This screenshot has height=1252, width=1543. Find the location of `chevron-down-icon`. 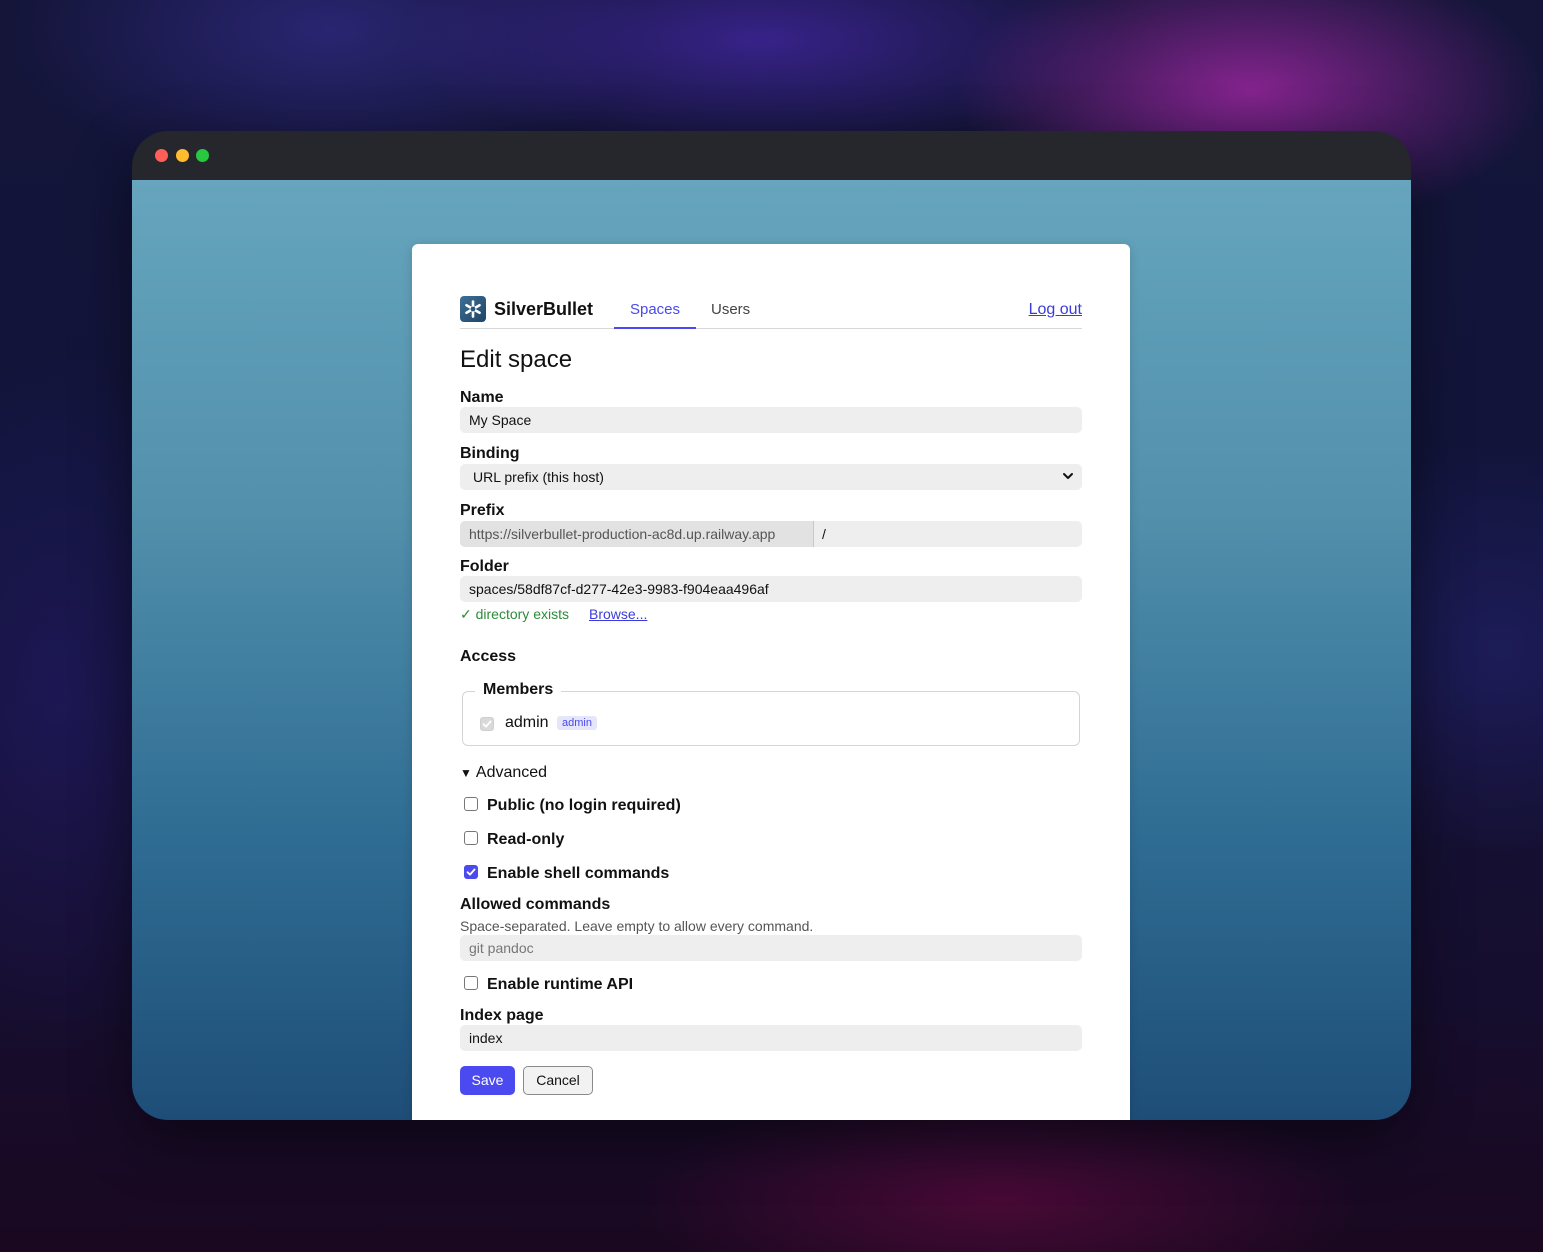

chevron-down-icon is located at coordinates (1068, 476).